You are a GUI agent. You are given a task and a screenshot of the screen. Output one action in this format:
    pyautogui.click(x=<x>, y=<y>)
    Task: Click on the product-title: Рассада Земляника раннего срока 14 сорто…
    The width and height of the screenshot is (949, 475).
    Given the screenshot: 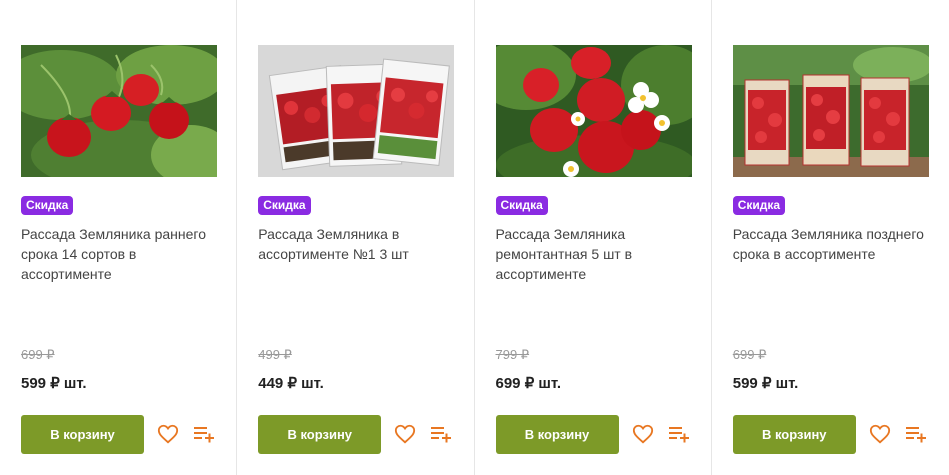 What is the action you would take?
    pyautogui.click(x=121, y=254)
    